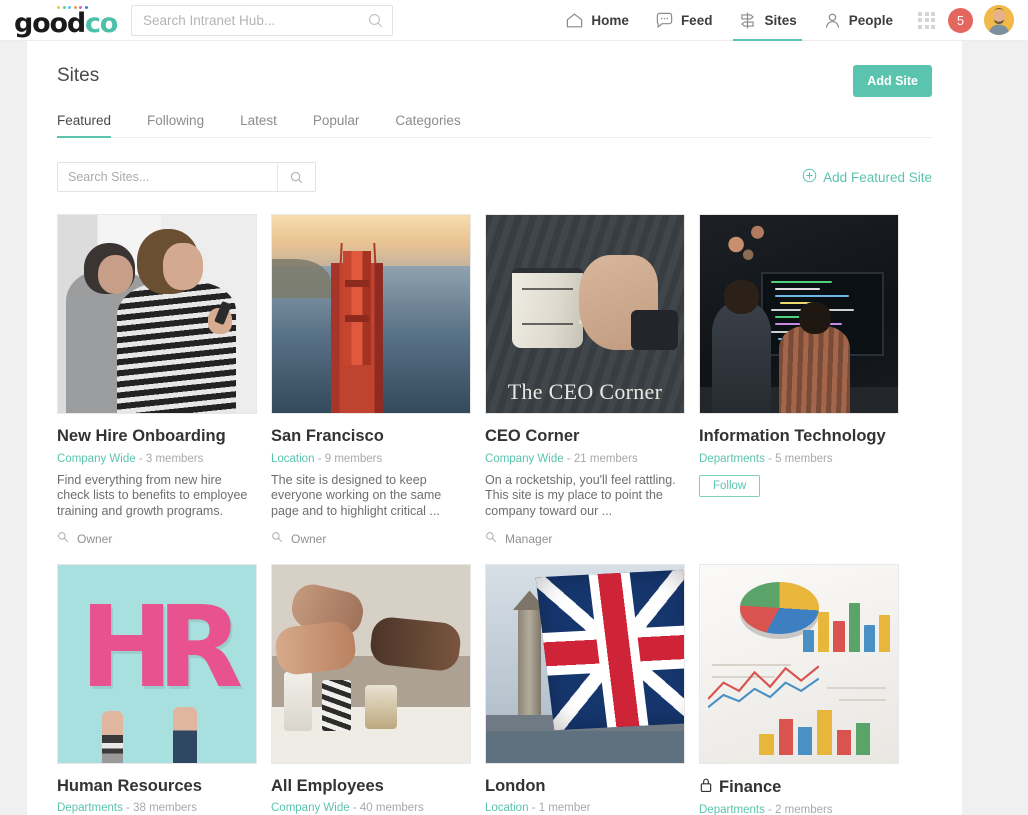 The width and height of the screenshot is (1028, 815). Describe the element at coordinates (175, 125) in the screenshot. I see `tab-following: Following` at that location.